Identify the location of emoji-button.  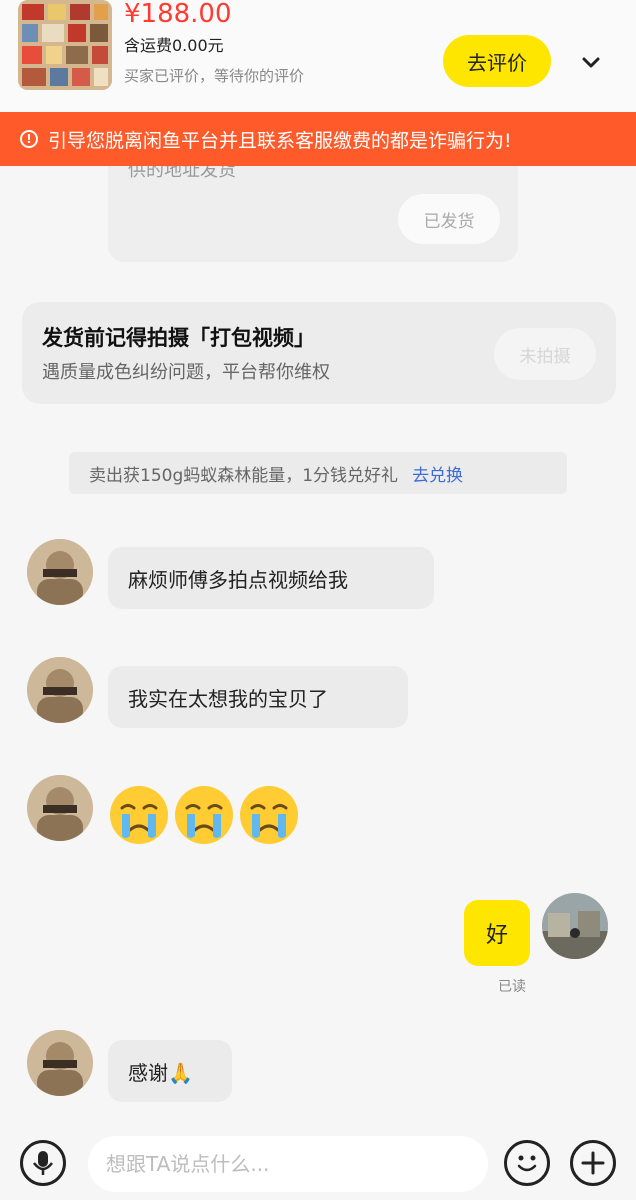
(527, 1163).